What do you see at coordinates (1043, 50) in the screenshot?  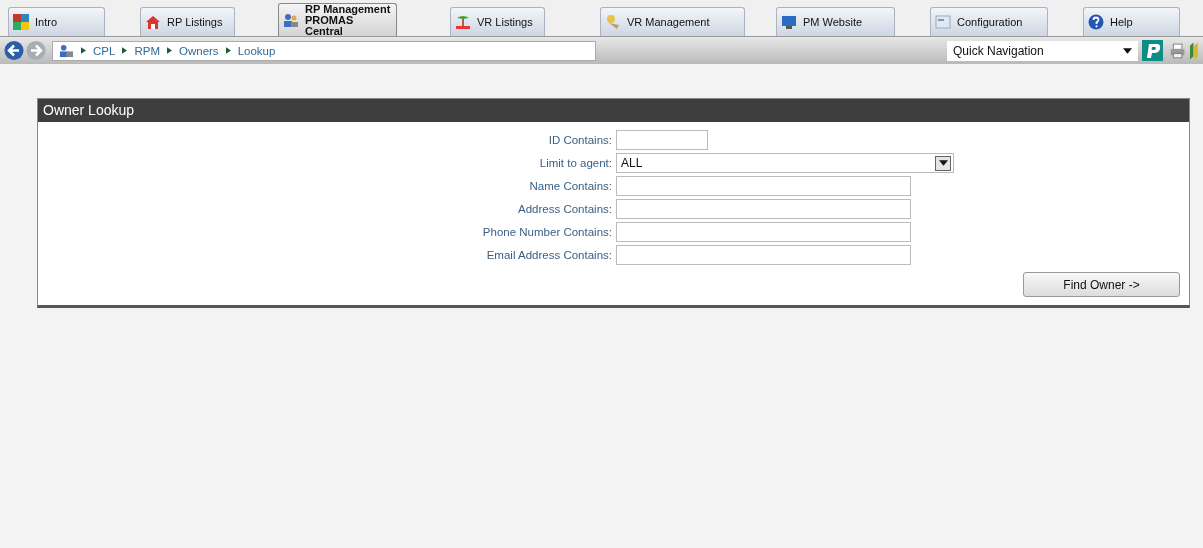 I see `quick-navigation-dropdown: Quick Navigation` at bounding box center [1043, 50].